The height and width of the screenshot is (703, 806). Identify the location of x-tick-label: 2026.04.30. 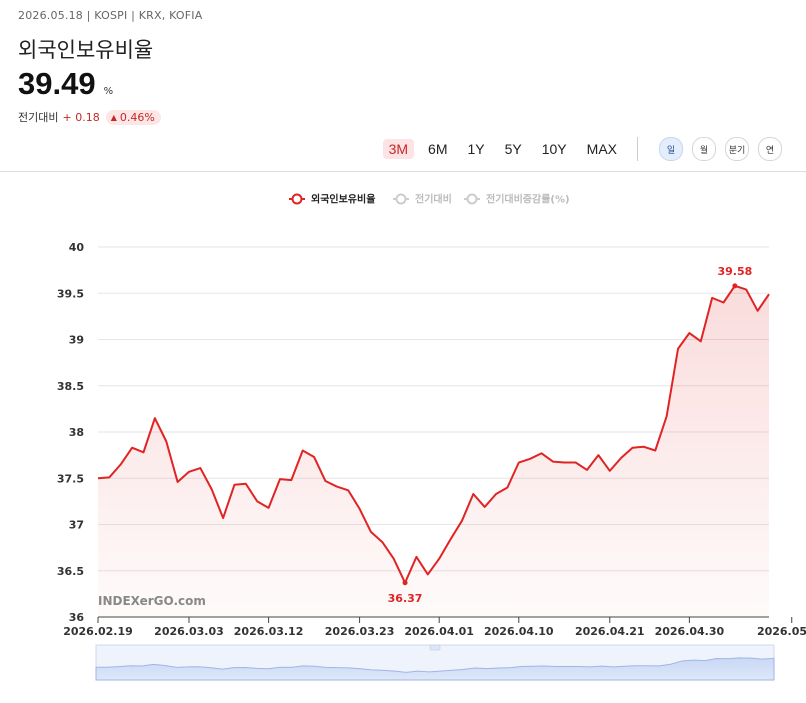
(690, 631).